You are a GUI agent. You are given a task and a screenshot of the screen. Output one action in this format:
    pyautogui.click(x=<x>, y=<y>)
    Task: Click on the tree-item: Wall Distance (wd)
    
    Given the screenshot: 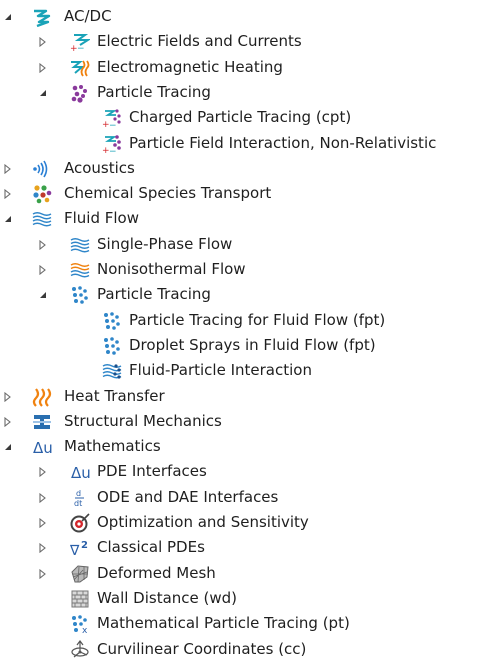 What is the action you would take?
    pyautogui.click(x=238, y=598)
    